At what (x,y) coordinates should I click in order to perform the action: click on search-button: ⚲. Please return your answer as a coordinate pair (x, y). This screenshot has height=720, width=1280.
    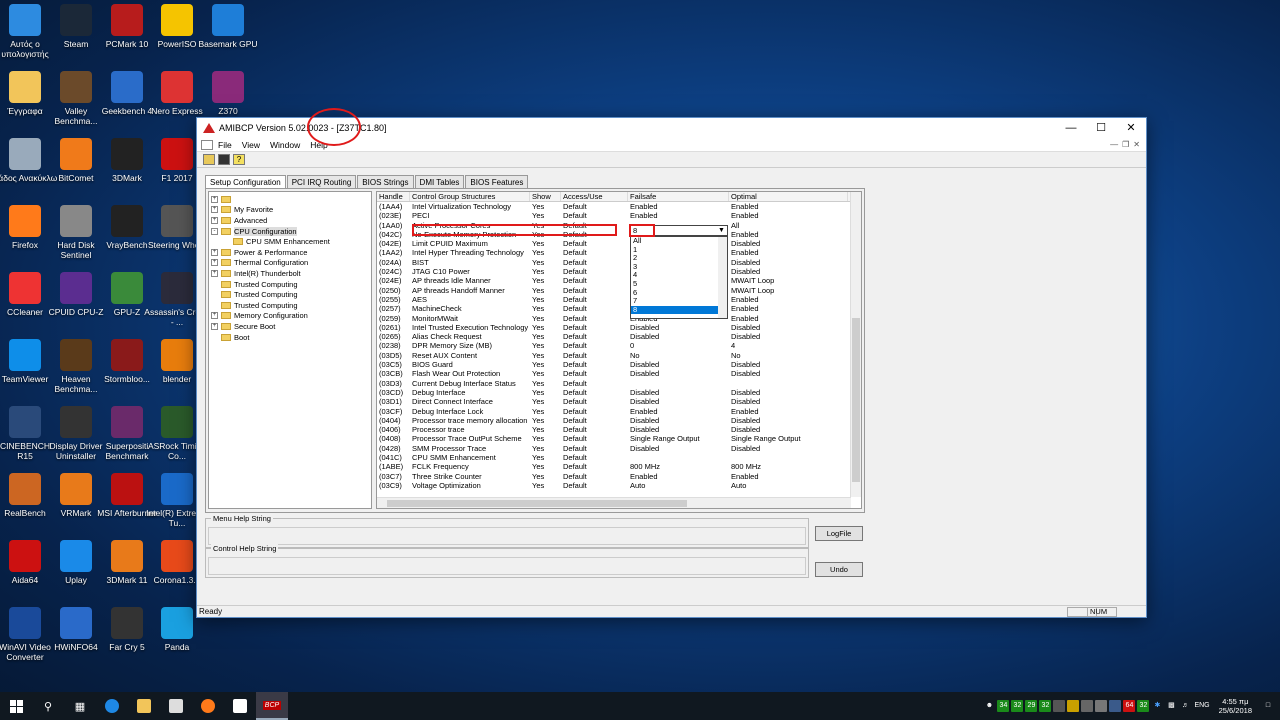
    Looking at the image, I should click on (48, 706).